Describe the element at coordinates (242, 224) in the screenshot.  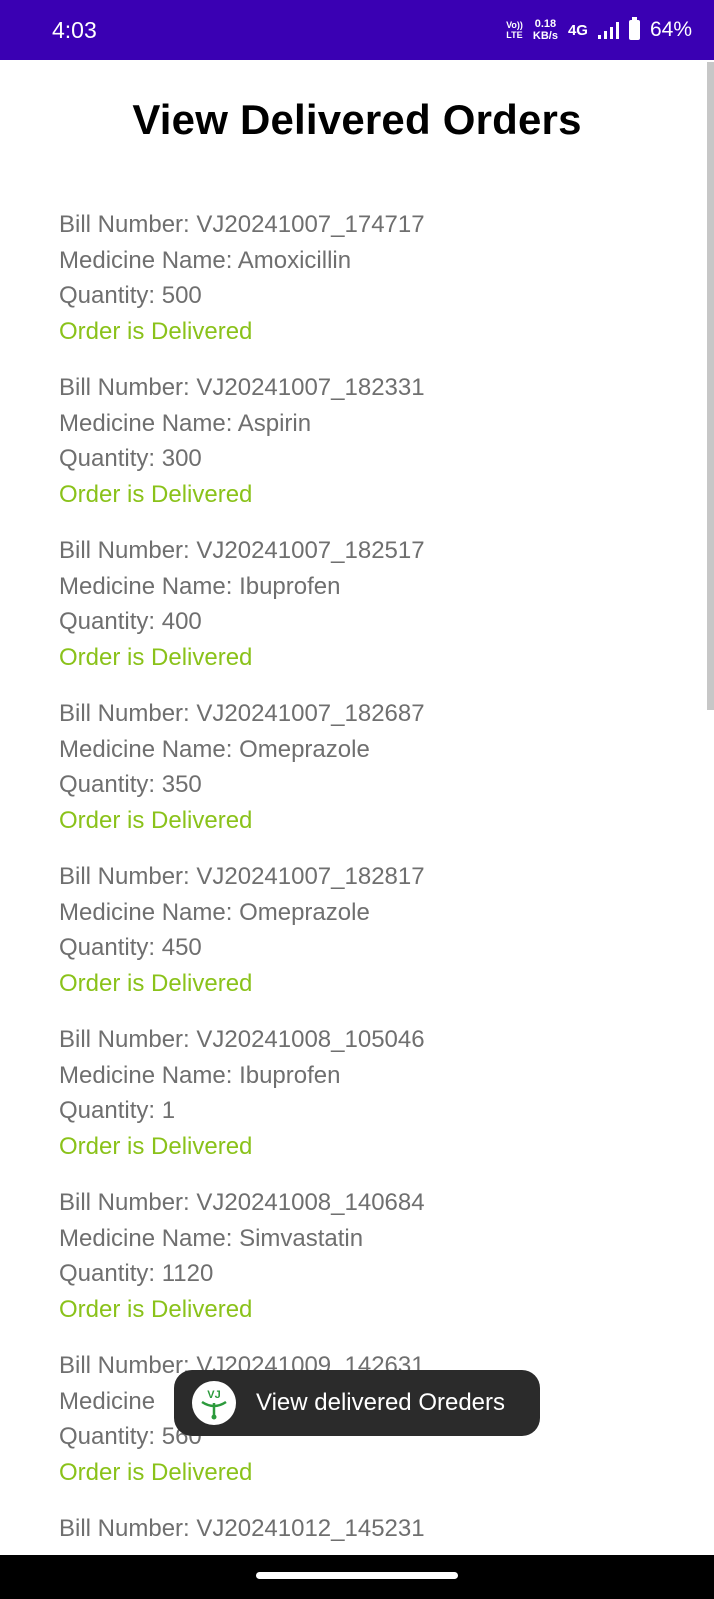
I see `bill-number: Bill Number: VJ20241007_174717` at that location.